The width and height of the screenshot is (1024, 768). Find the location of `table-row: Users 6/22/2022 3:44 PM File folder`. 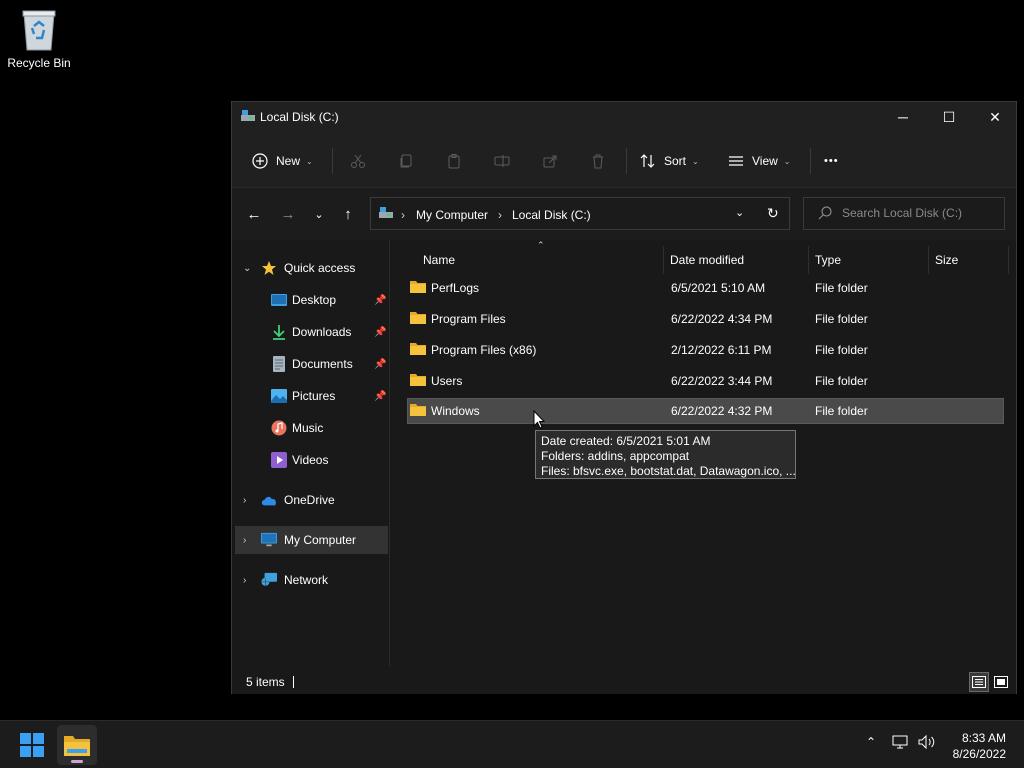

table-row: Users 6/22/2022 3:44 PM File folder is located at coordinates (705, 381).